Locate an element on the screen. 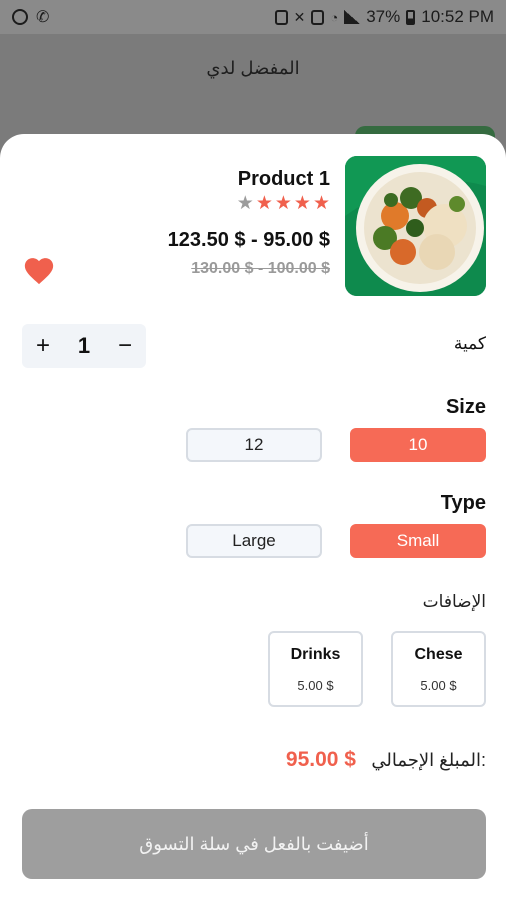 This screenshot has width=506, height=900. size-option-12: 12 is located at coordinates (254, 445).